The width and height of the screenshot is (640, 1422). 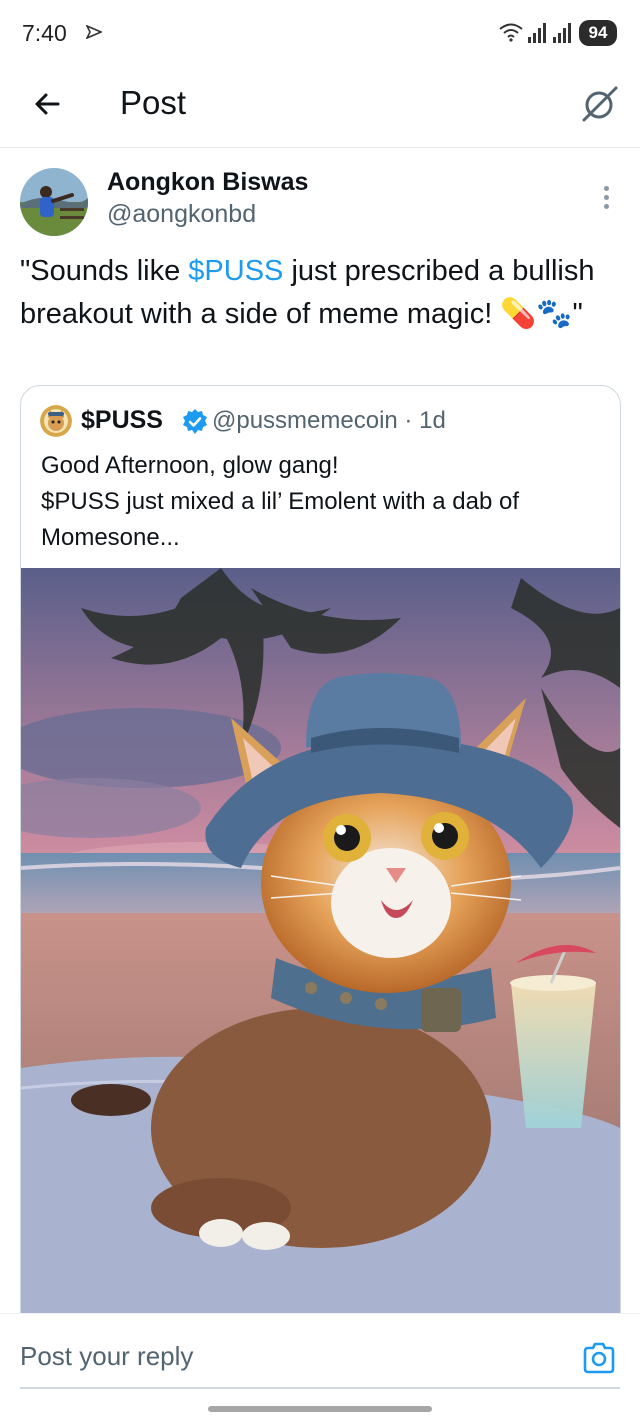 What do you see at coordinates (320, 107) in the screenshot?
I see `top-app-bar: Post` at bounding box center [320, 107].